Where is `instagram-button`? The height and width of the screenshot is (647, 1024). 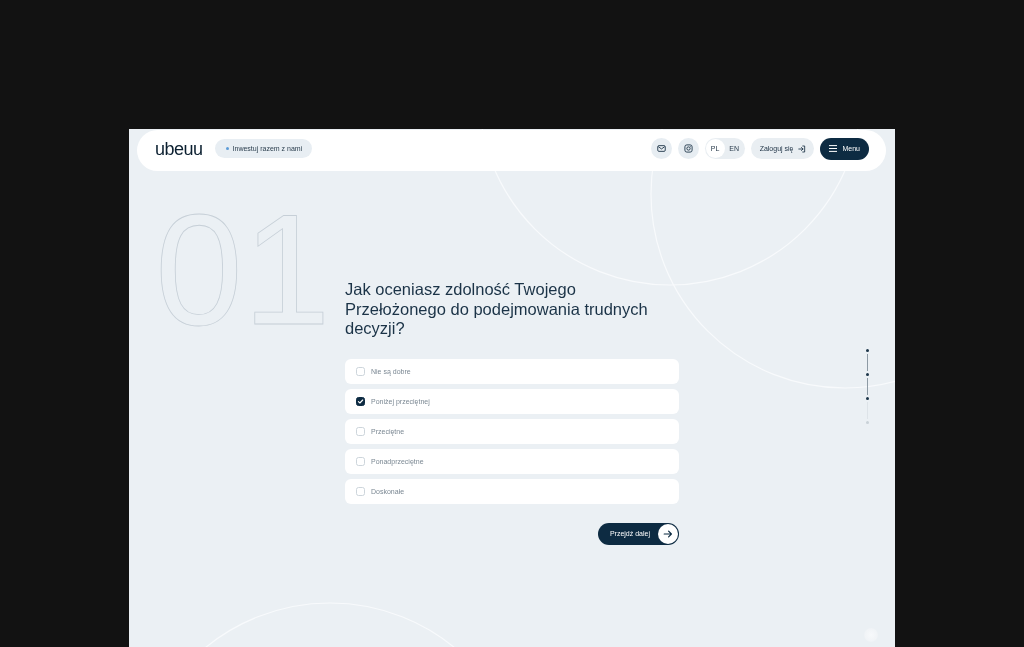
instagram-button is located at coordinates (688, 148).